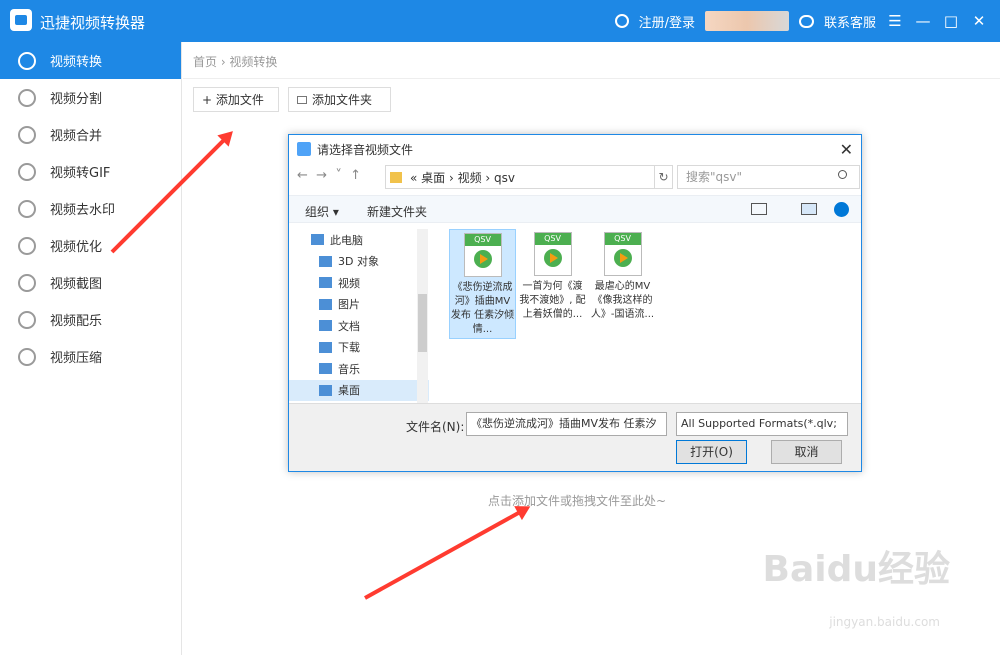 This screenshot has width=1000, height=655. I want to click on file-type-select: All Supported Formats(*.qlv;, so click(762, 424).